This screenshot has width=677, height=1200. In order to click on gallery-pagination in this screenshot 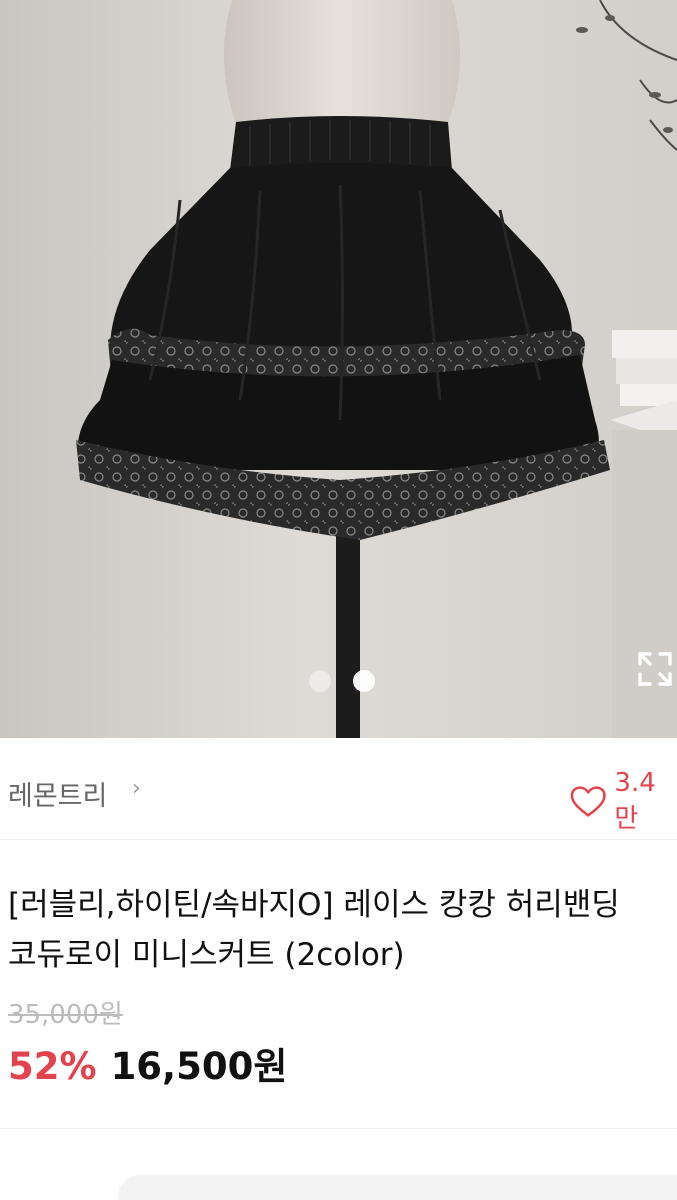, I will do `click(338, 681)`.